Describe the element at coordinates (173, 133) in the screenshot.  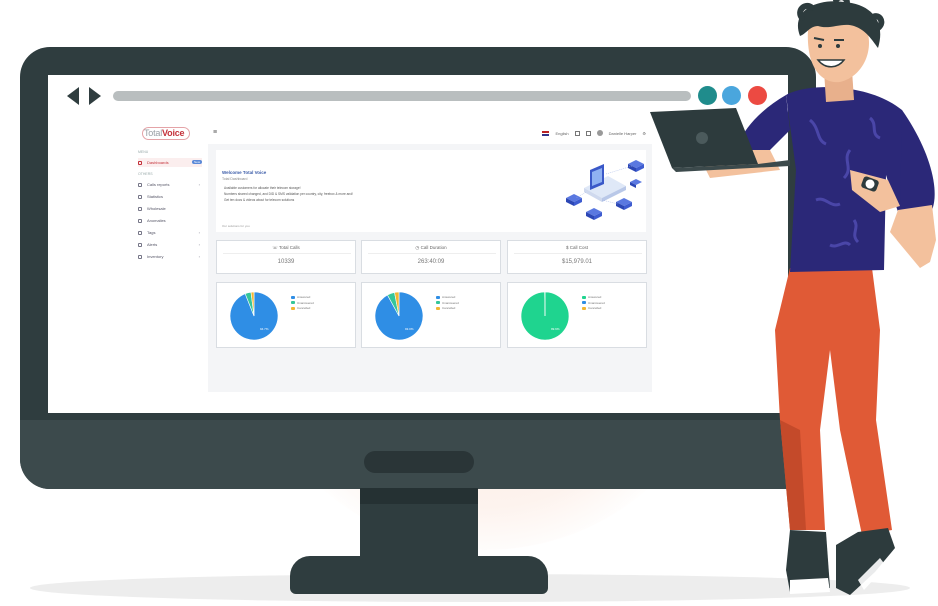
I see `logo-text-voice: Voice` at that location.